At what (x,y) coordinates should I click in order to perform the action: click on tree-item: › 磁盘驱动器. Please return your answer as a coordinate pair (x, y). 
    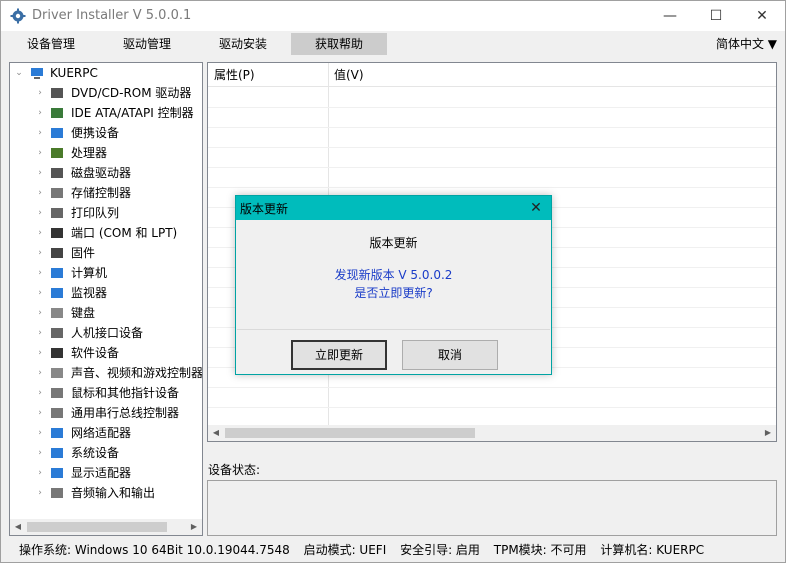
    Looking at the image, I should click on (106, 173).